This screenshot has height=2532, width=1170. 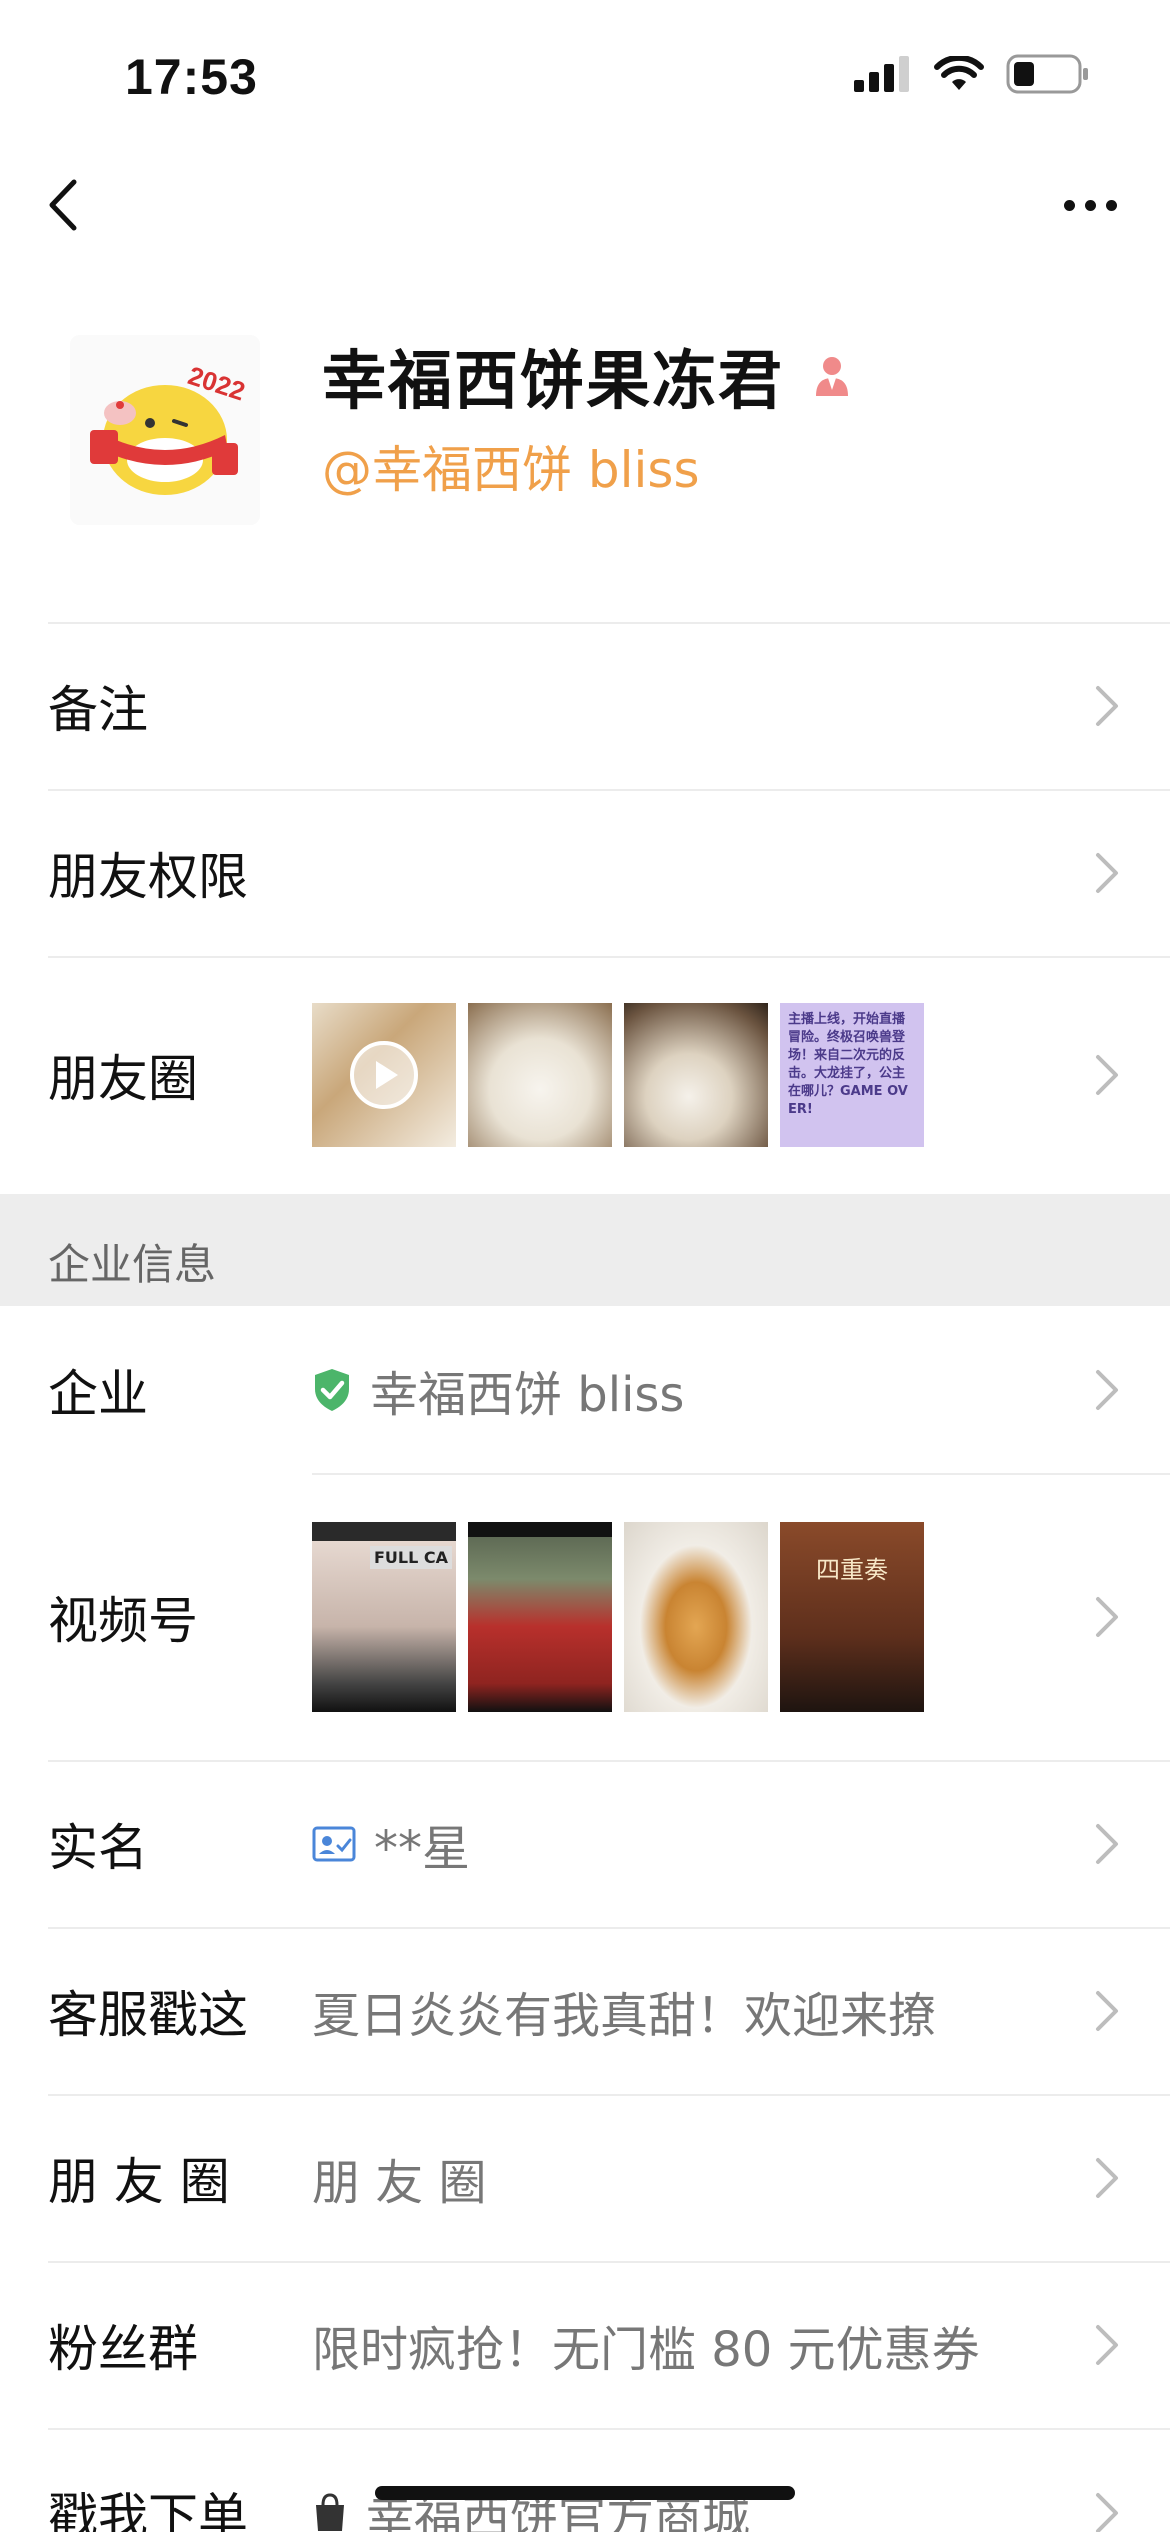 I want to click on battery-icon, so click(x=1047, y=74).